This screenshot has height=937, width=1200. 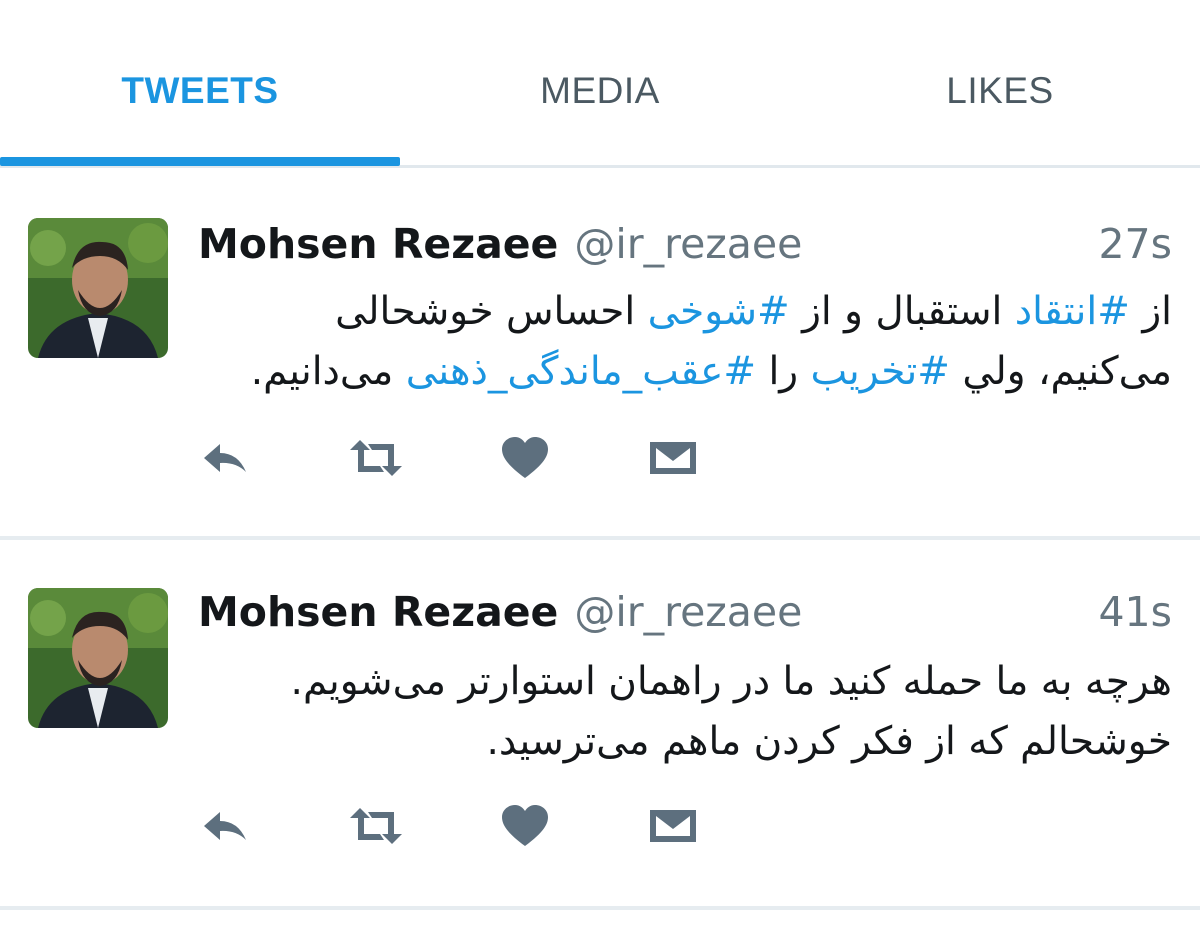 What do you see at coordinates (200, 91) in the screenshot?
I see `tab-tweets: TWEETS` at bounding box center [200, 91].